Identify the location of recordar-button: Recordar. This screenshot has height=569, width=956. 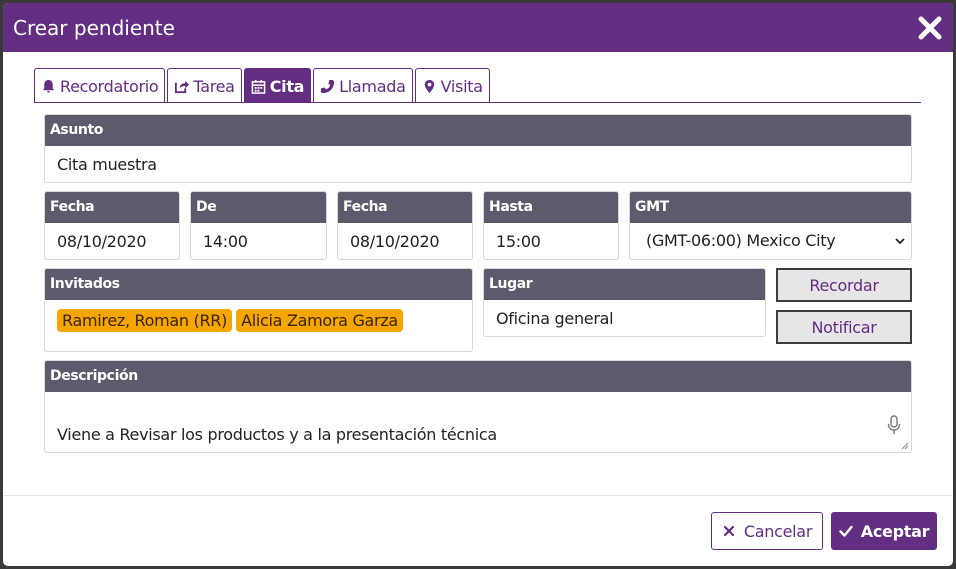
(844, 285).